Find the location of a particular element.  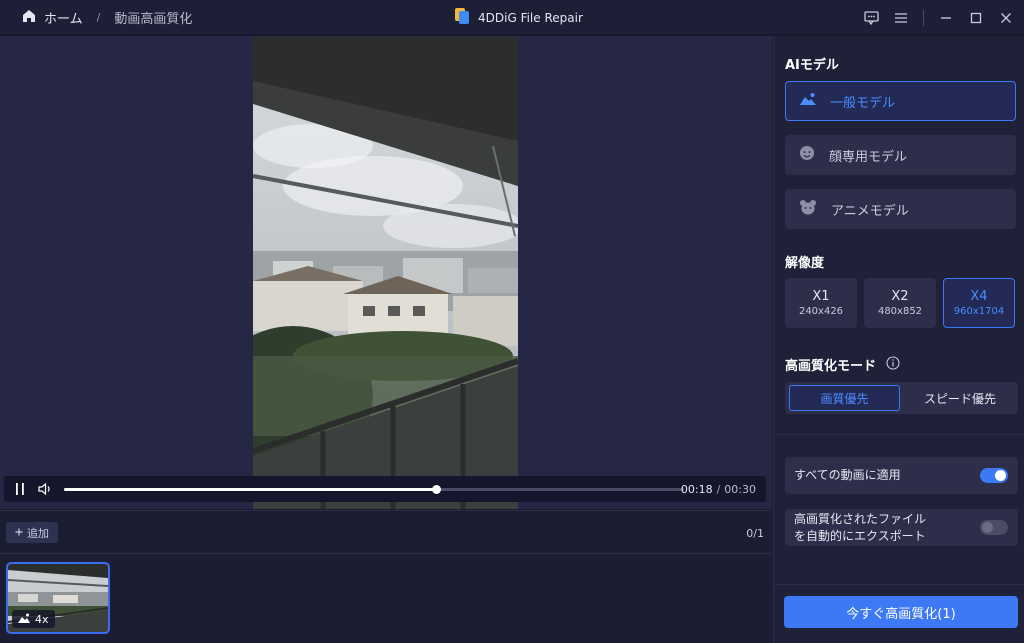

resolution-x2-size: 480x852 is located at coordinates (900, 311).